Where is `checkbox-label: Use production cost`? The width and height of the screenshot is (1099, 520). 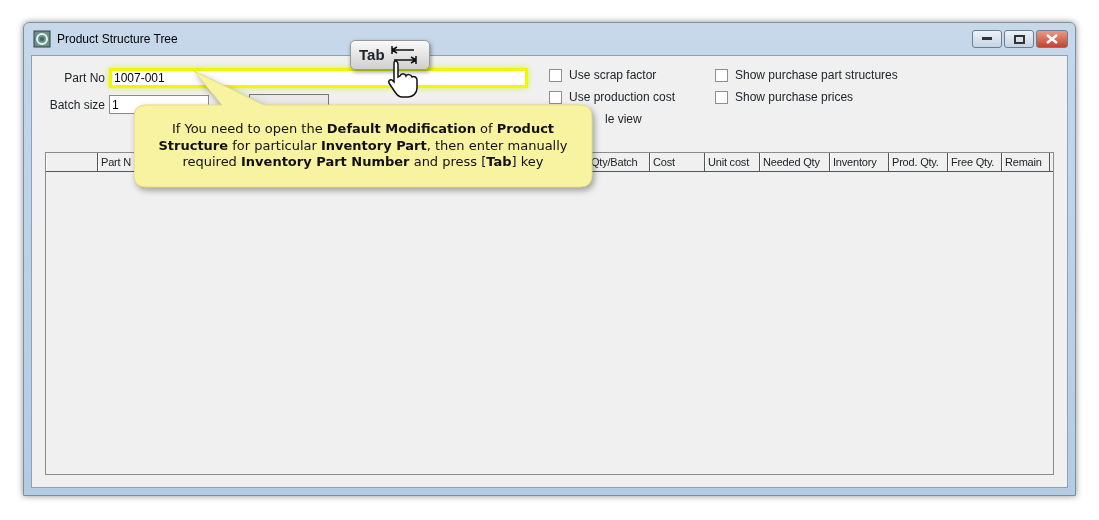
checkbox-label: Use production cost is located at coordinates (622, 97).